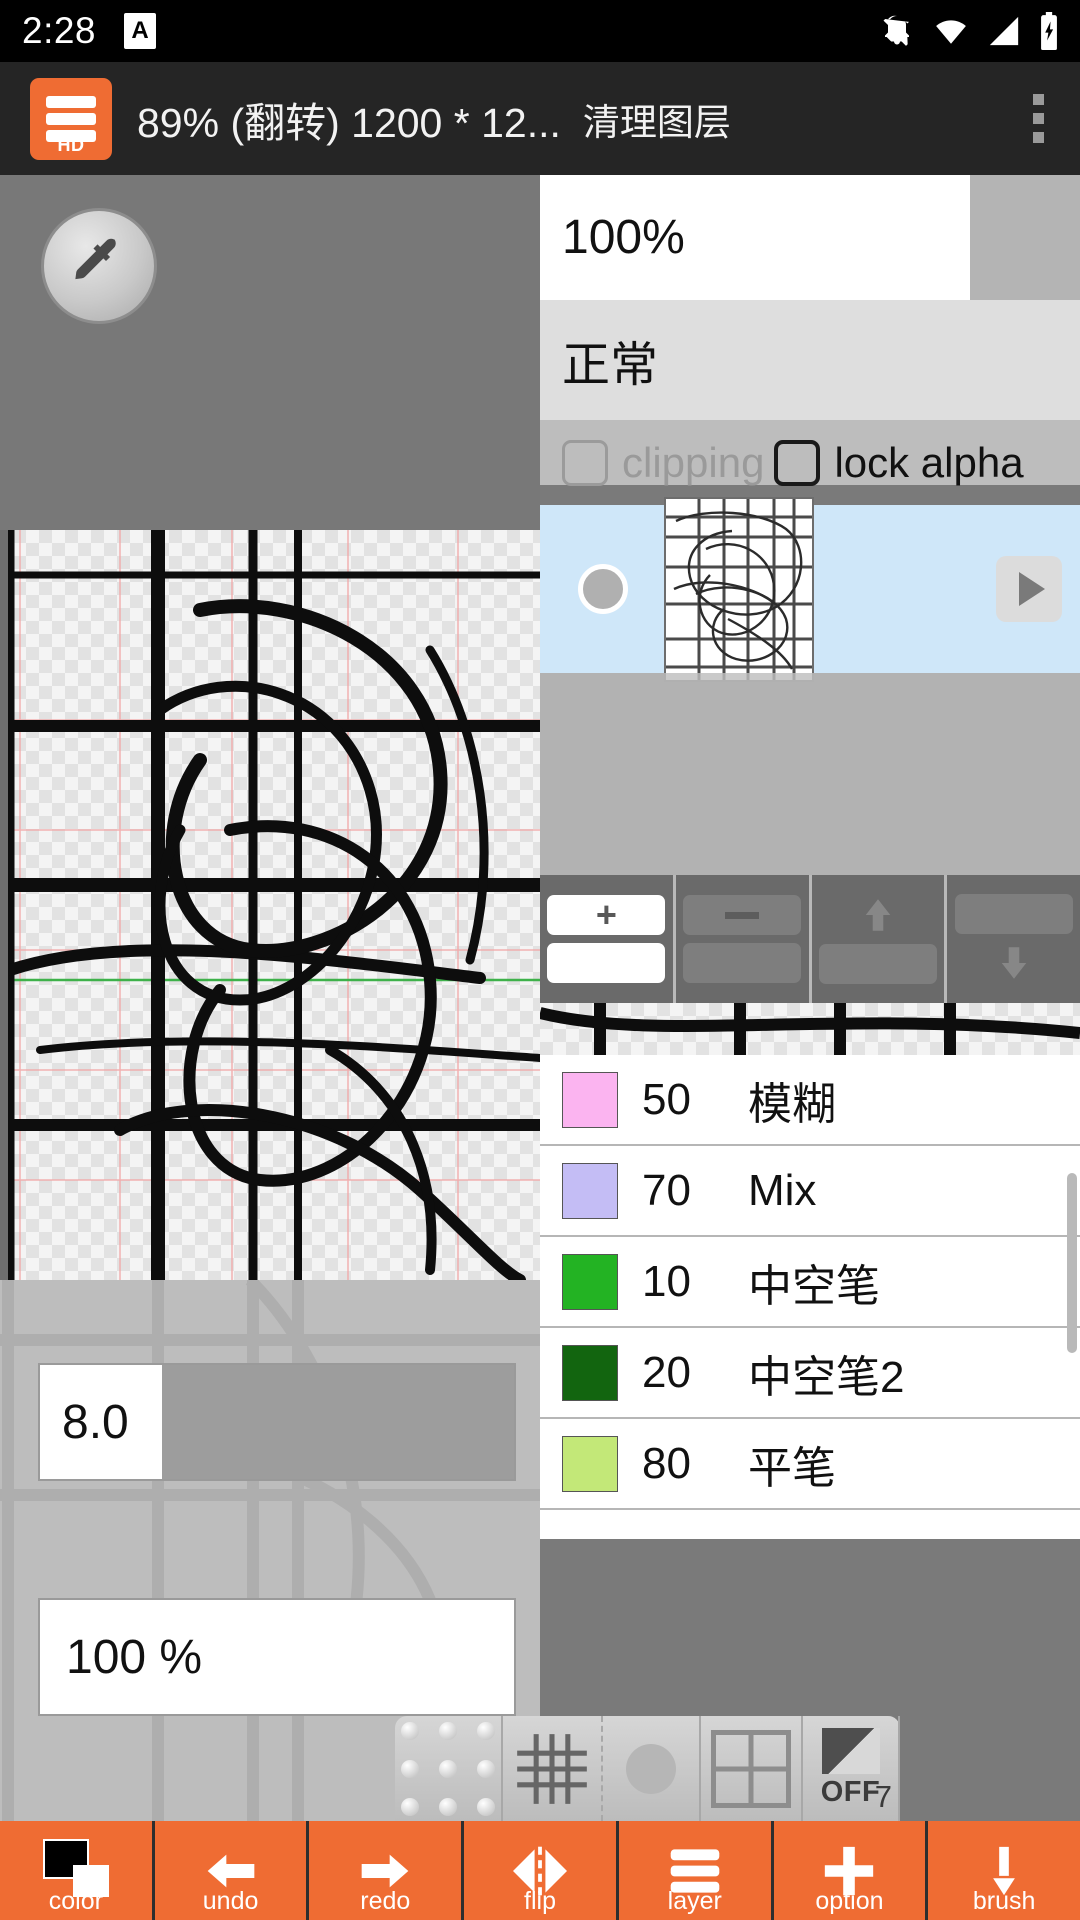  I want to click on brush-list-item: 80 平笔, so click(810, 1464).